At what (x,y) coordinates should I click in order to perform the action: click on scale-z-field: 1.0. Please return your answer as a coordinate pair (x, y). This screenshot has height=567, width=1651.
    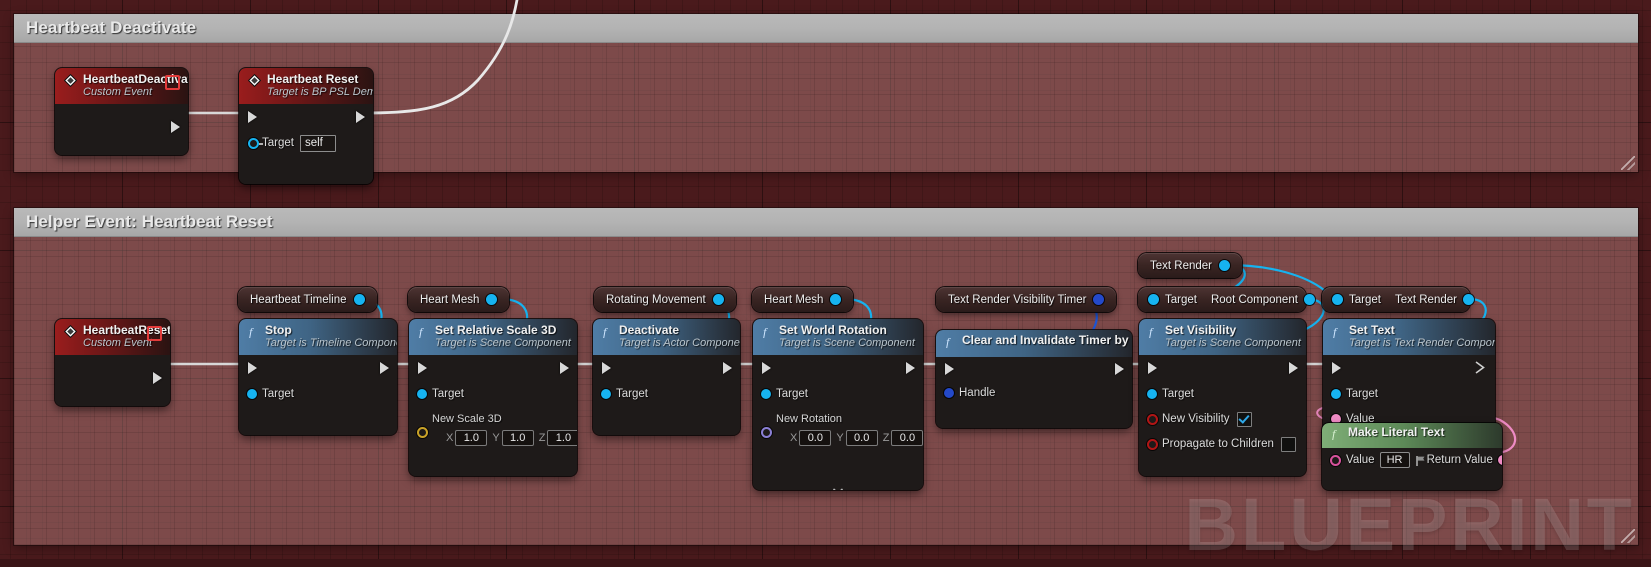
    Looking at the image, I should click on (562, 437).